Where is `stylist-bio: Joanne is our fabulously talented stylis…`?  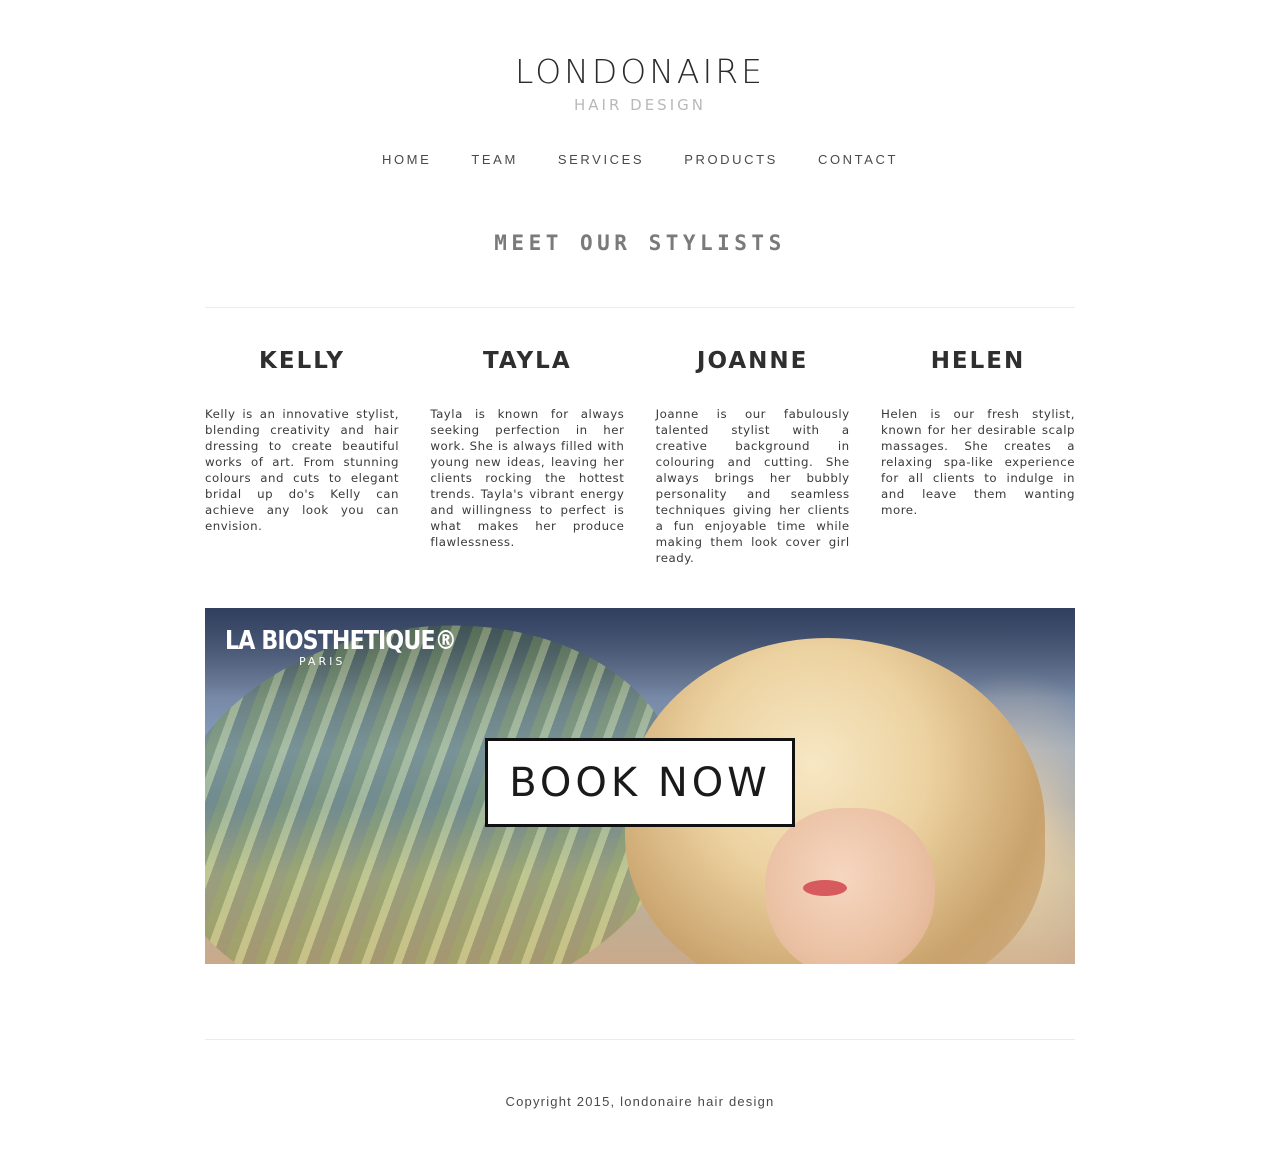 stylist-bio: Joanne is our fabulously talented stylis… is located at coordinates (752, 486).